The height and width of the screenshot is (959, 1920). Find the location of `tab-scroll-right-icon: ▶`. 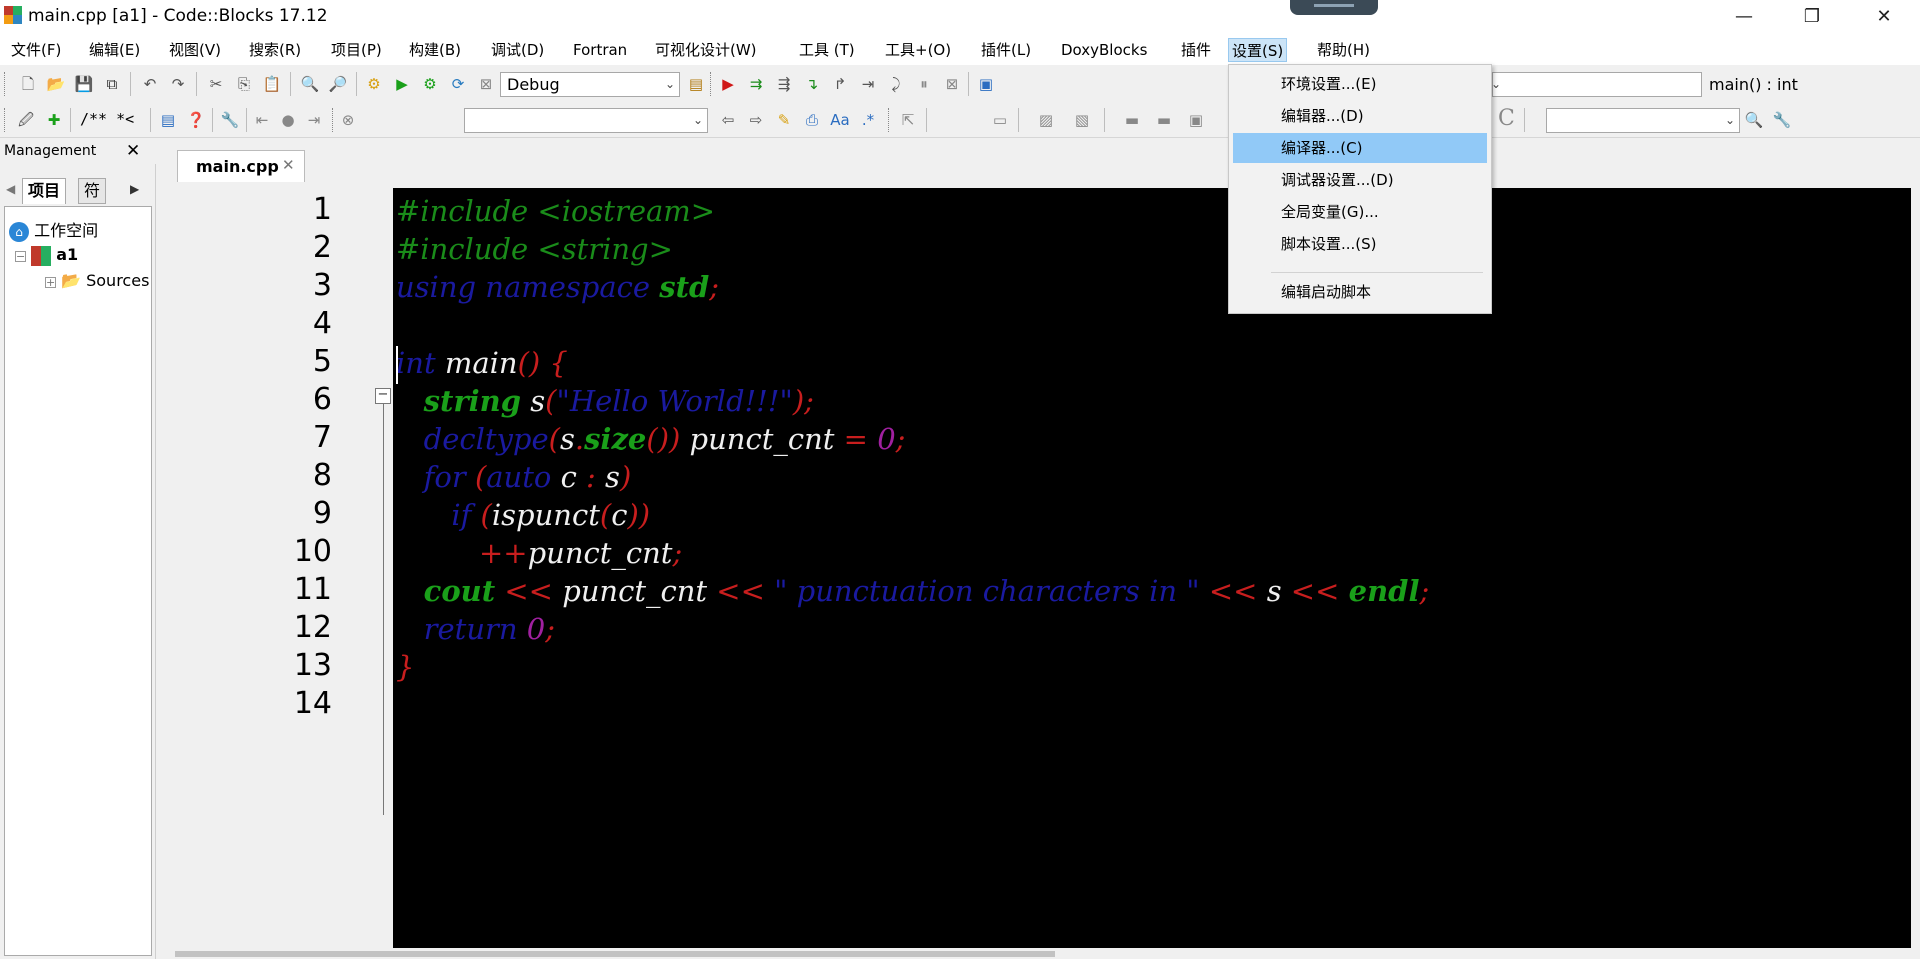

tab-scroll-right-icon: ▶ is located at coordinates (134, 189).